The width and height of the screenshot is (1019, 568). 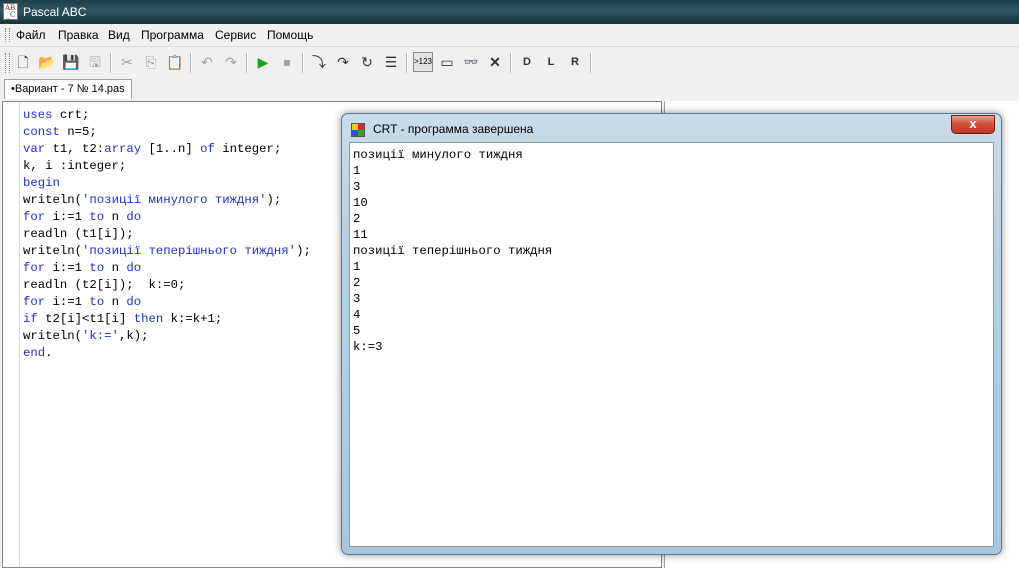 I want to click on title-bar: AB C C Pascal ABC, so click(x=509, y=13).